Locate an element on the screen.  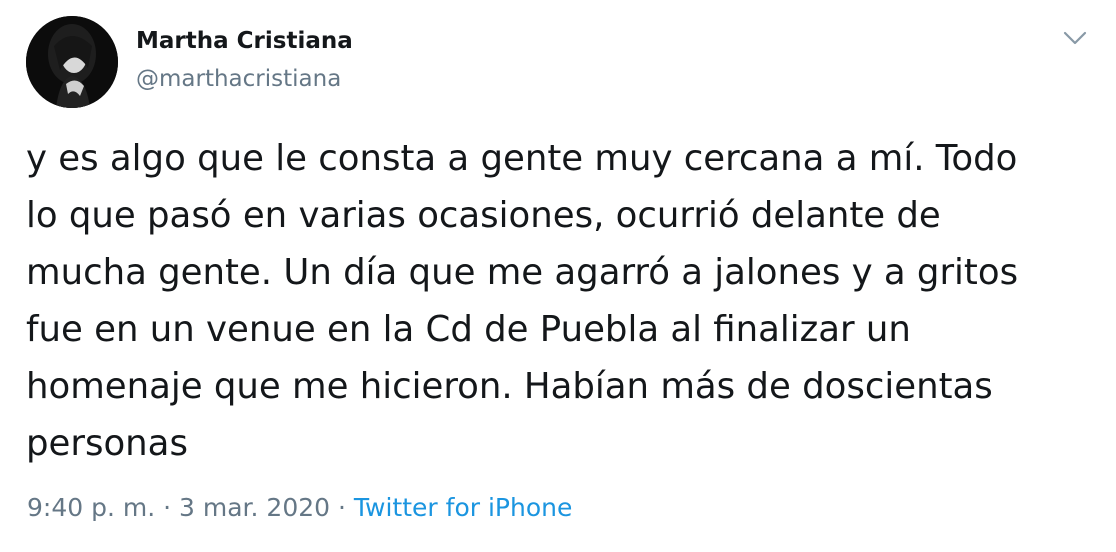
avatar is located at coordinates (72, 62).